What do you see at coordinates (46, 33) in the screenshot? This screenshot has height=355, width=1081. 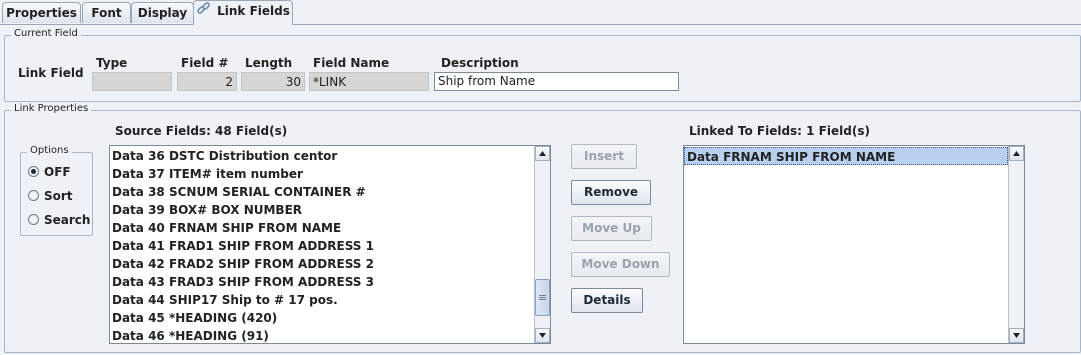 I see `group-title: Current Field` at bounding box center [46, 33].